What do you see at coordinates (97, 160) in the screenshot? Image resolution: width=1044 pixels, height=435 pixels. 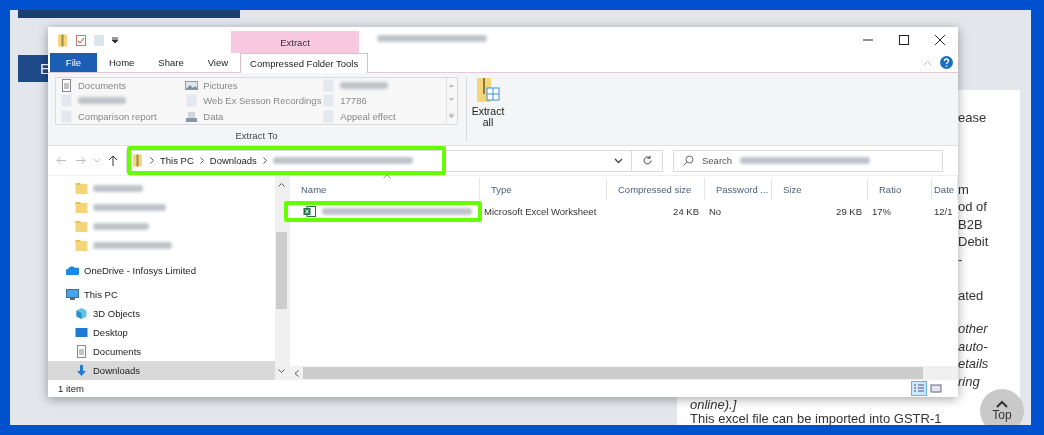 I see `recent-dropdown-icon` at bounding box center [97, 160].